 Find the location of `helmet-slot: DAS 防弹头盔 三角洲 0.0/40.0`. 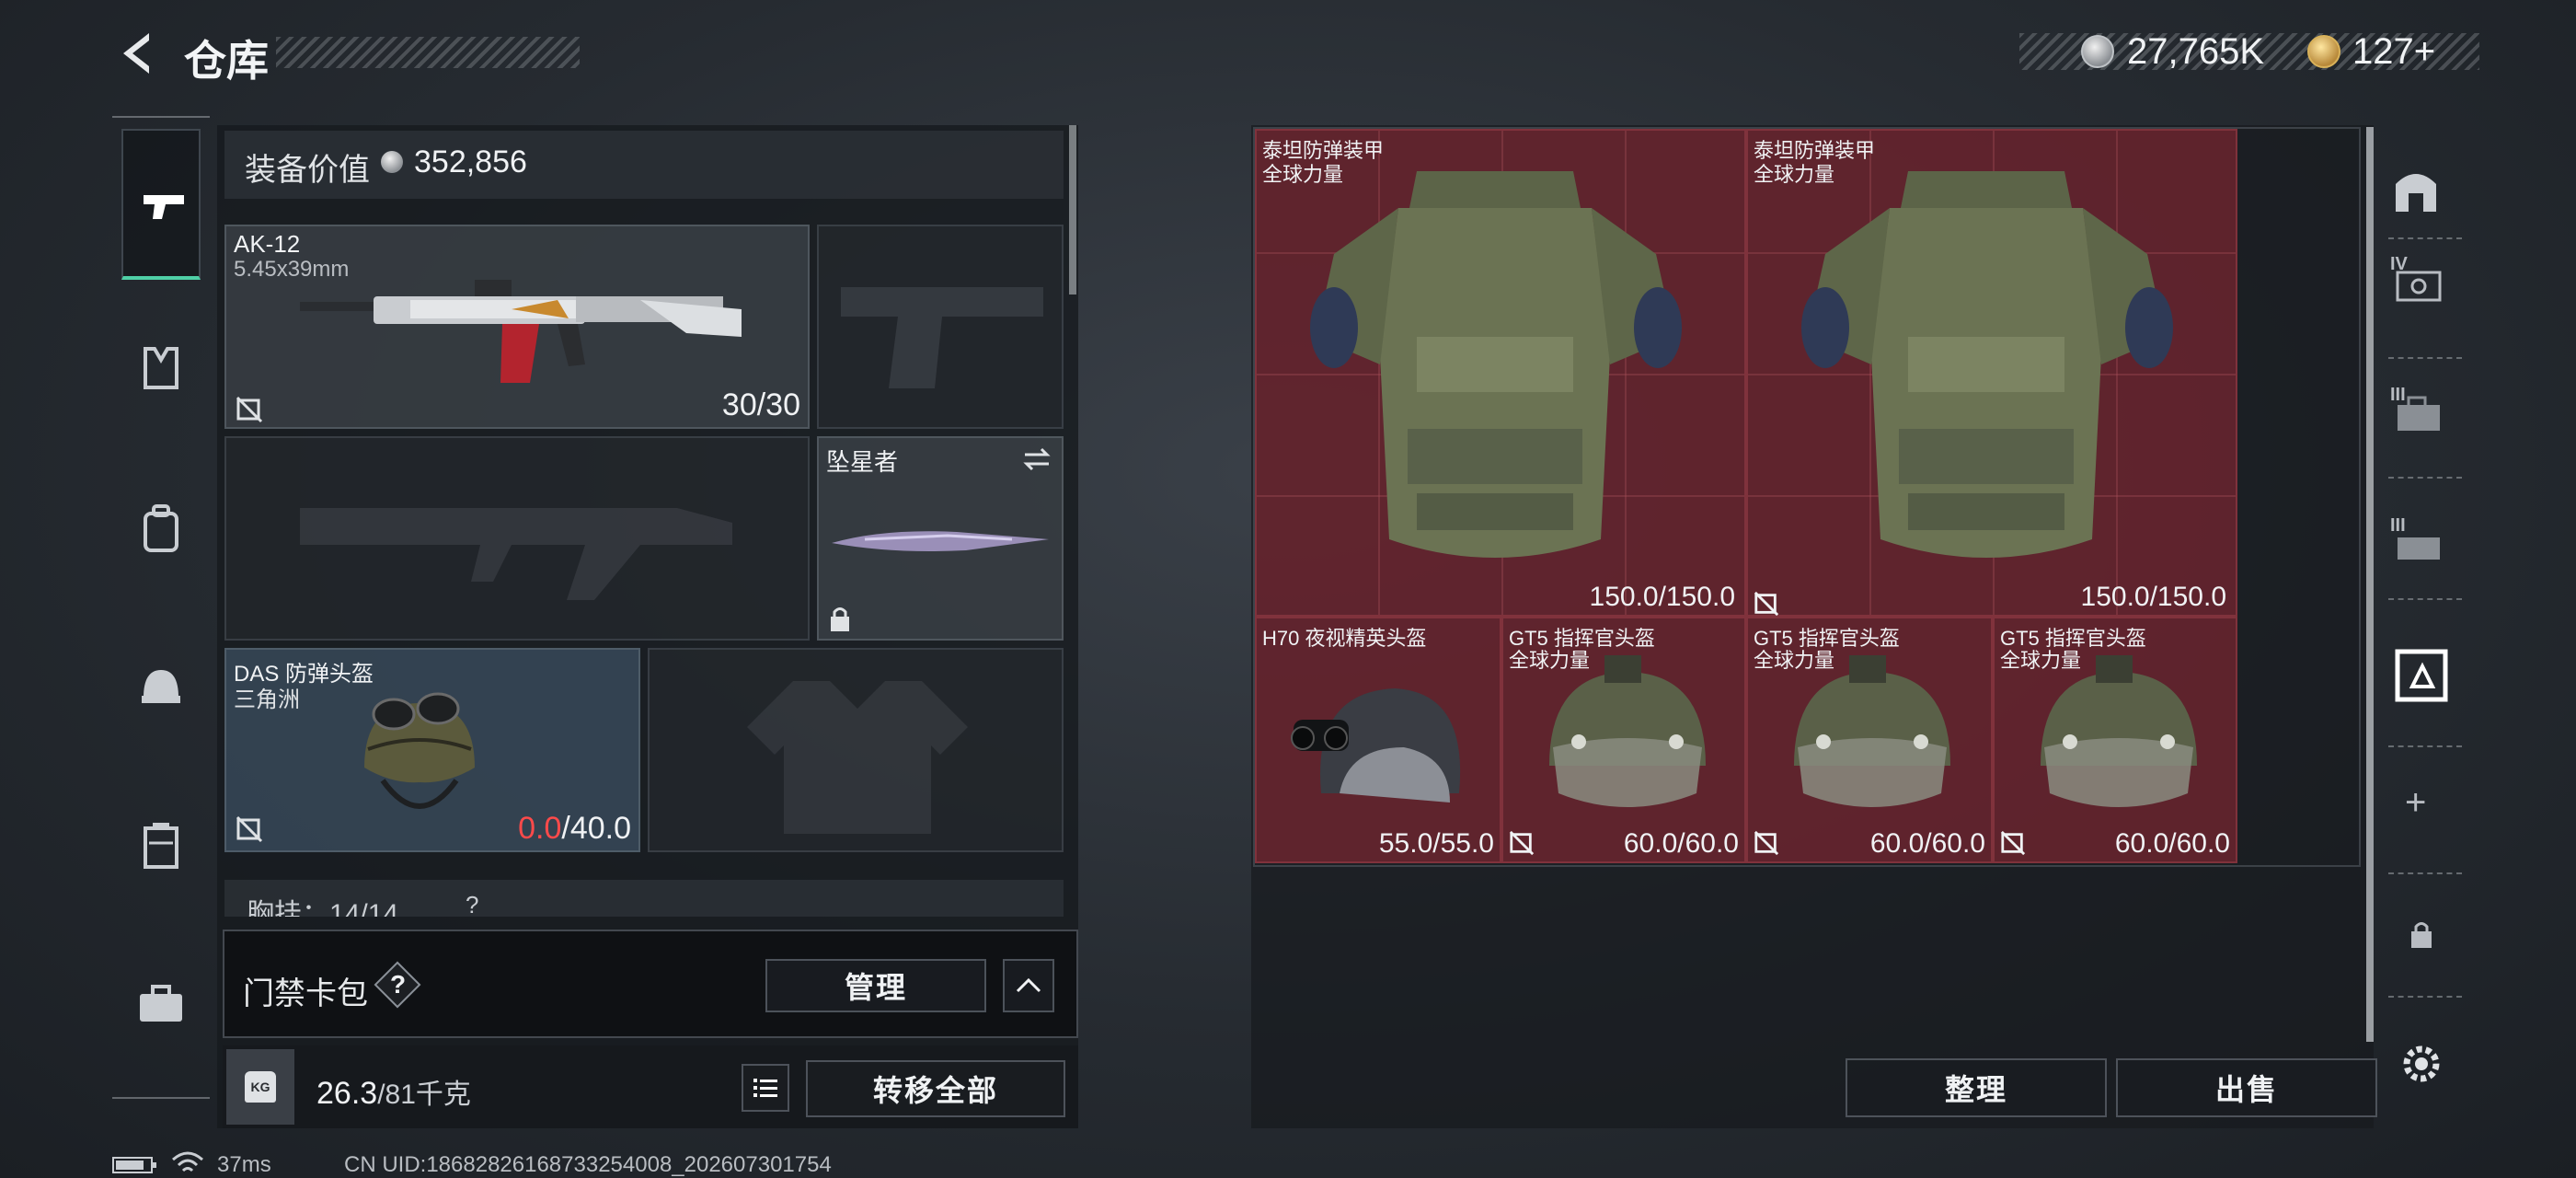

helmet-slot: DAS 防弹头盔 三角洲 0.0/40.0 is located at coordinates (432, 750).